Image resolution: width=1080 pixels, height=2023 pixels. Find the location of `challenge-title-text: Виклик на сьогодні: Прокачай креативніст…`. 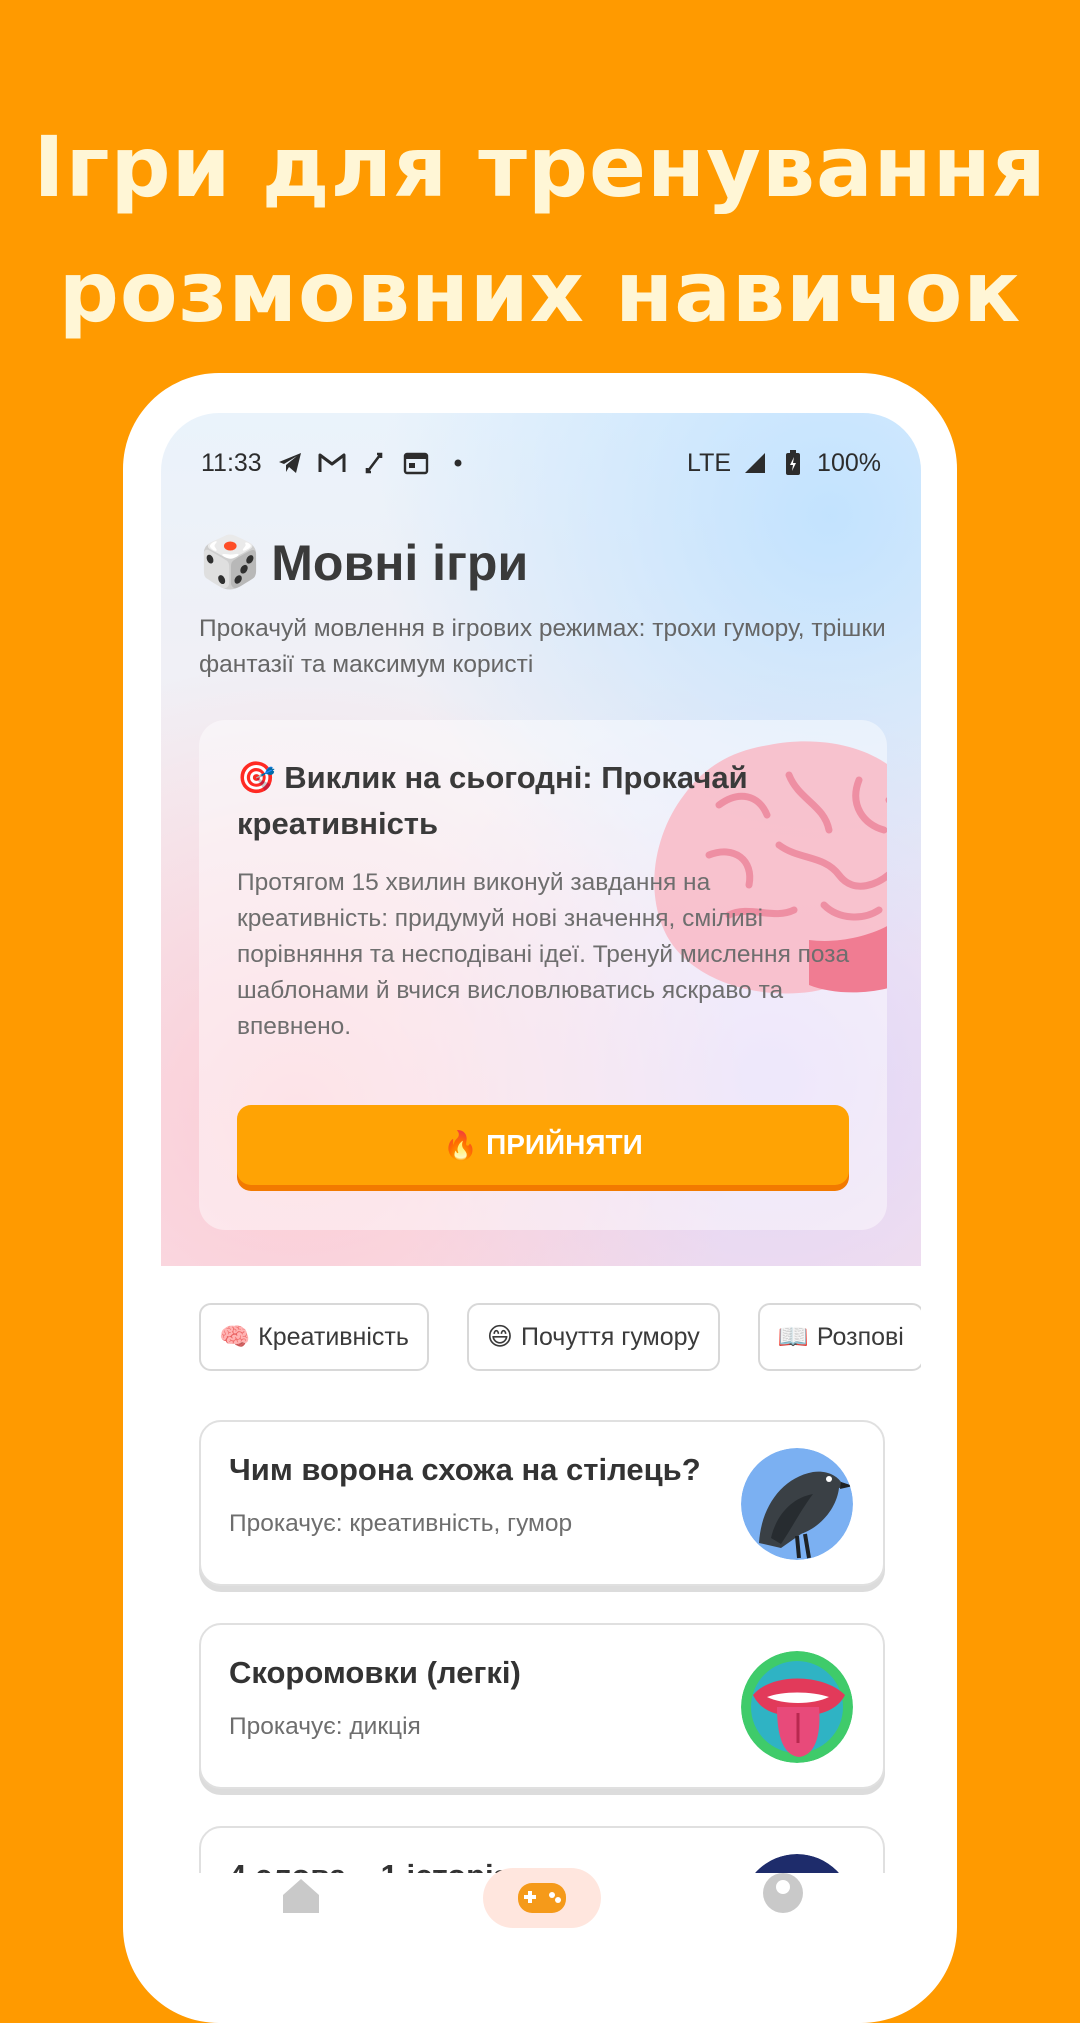

challenge-title-text: Виклик на сьогодні: Прокачай креативніст… is located at coordinates (492, 800).